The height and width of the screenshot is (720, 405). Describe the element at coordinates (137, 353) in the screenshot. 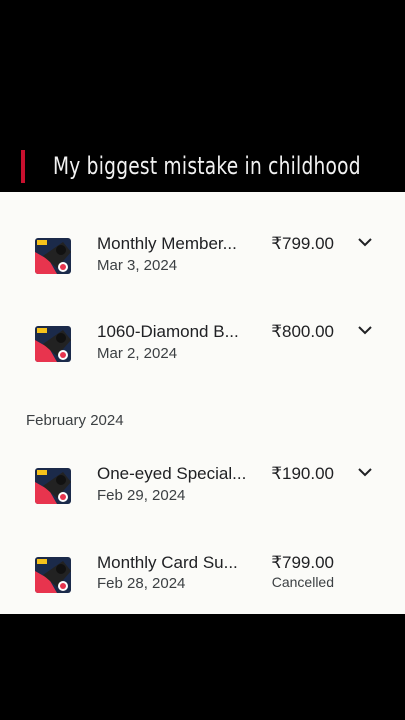

I see `transaction-date: Mar 2, 2024` at that location.